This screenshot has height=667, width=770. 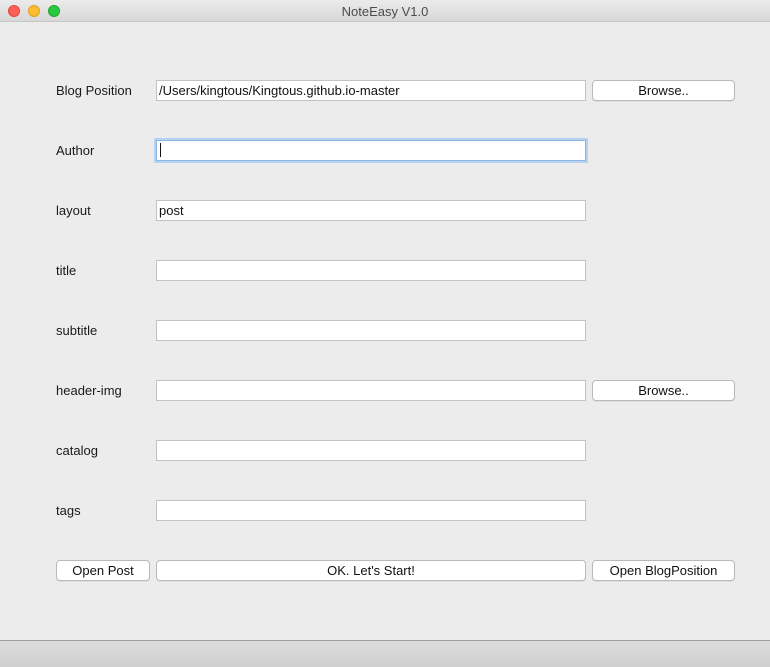 I want to click on layout-label: layout, so click(x=73, y=210).